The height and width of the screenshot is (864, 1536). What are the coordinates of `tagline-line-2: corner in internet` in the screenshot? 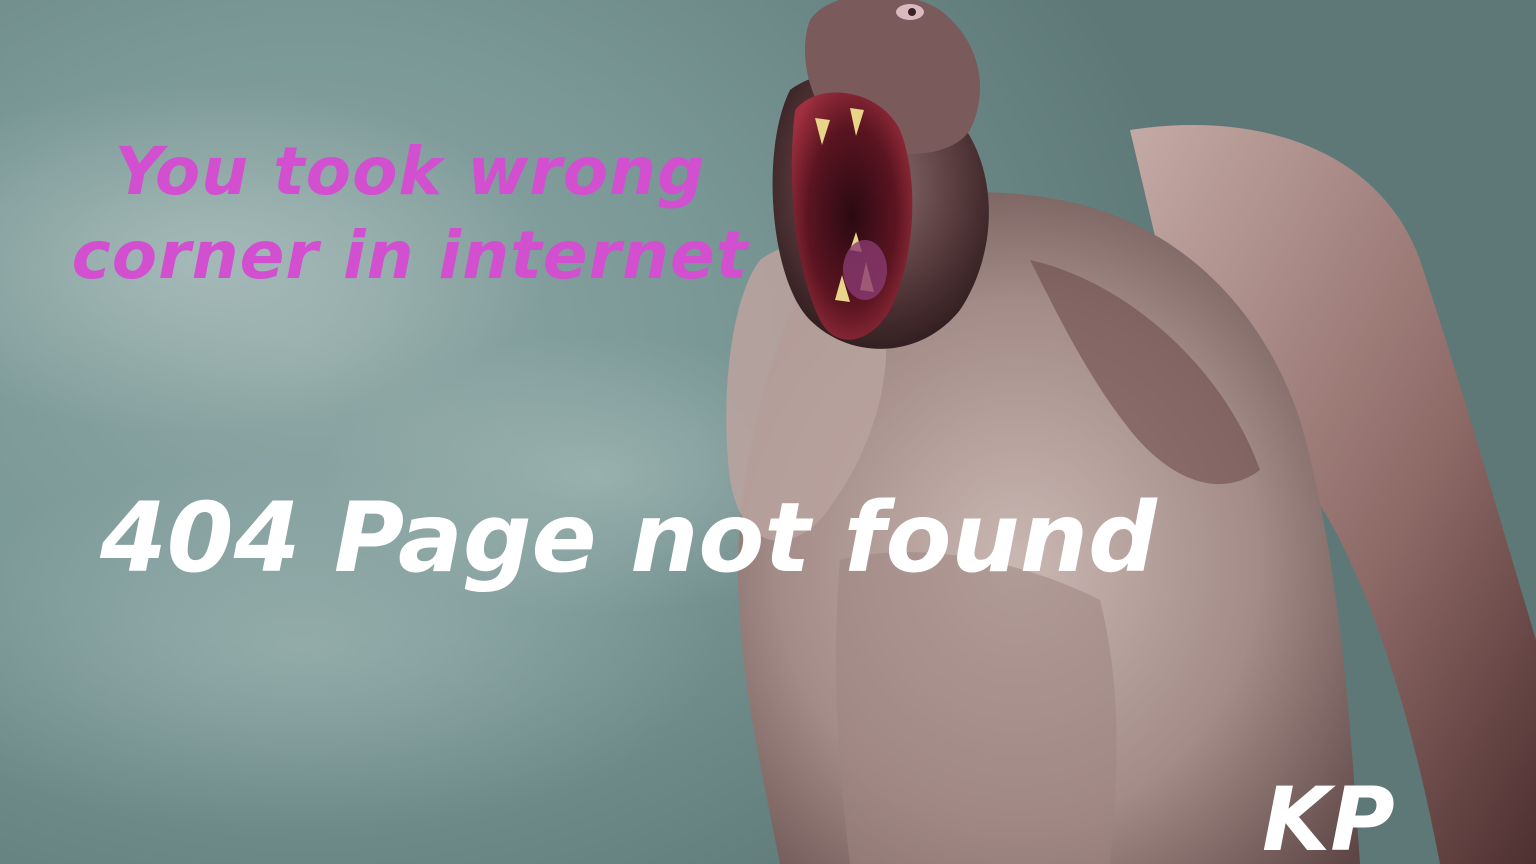 It's located at (410, 255).